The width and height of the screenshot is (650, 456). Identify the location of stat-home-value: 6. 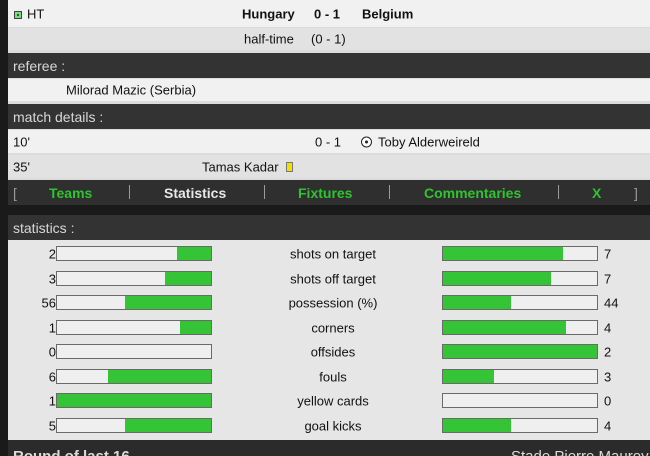
(52, 377).